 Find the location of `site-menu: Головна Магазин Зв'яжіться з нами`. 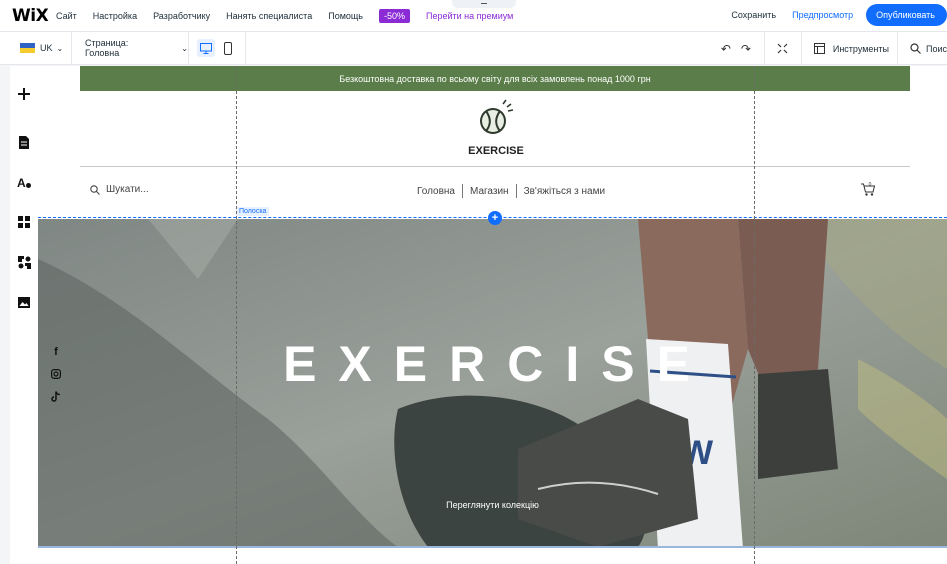

site-menu: Головна Магазин Зв'яжіться з нами is located at coordinates (511, 191).